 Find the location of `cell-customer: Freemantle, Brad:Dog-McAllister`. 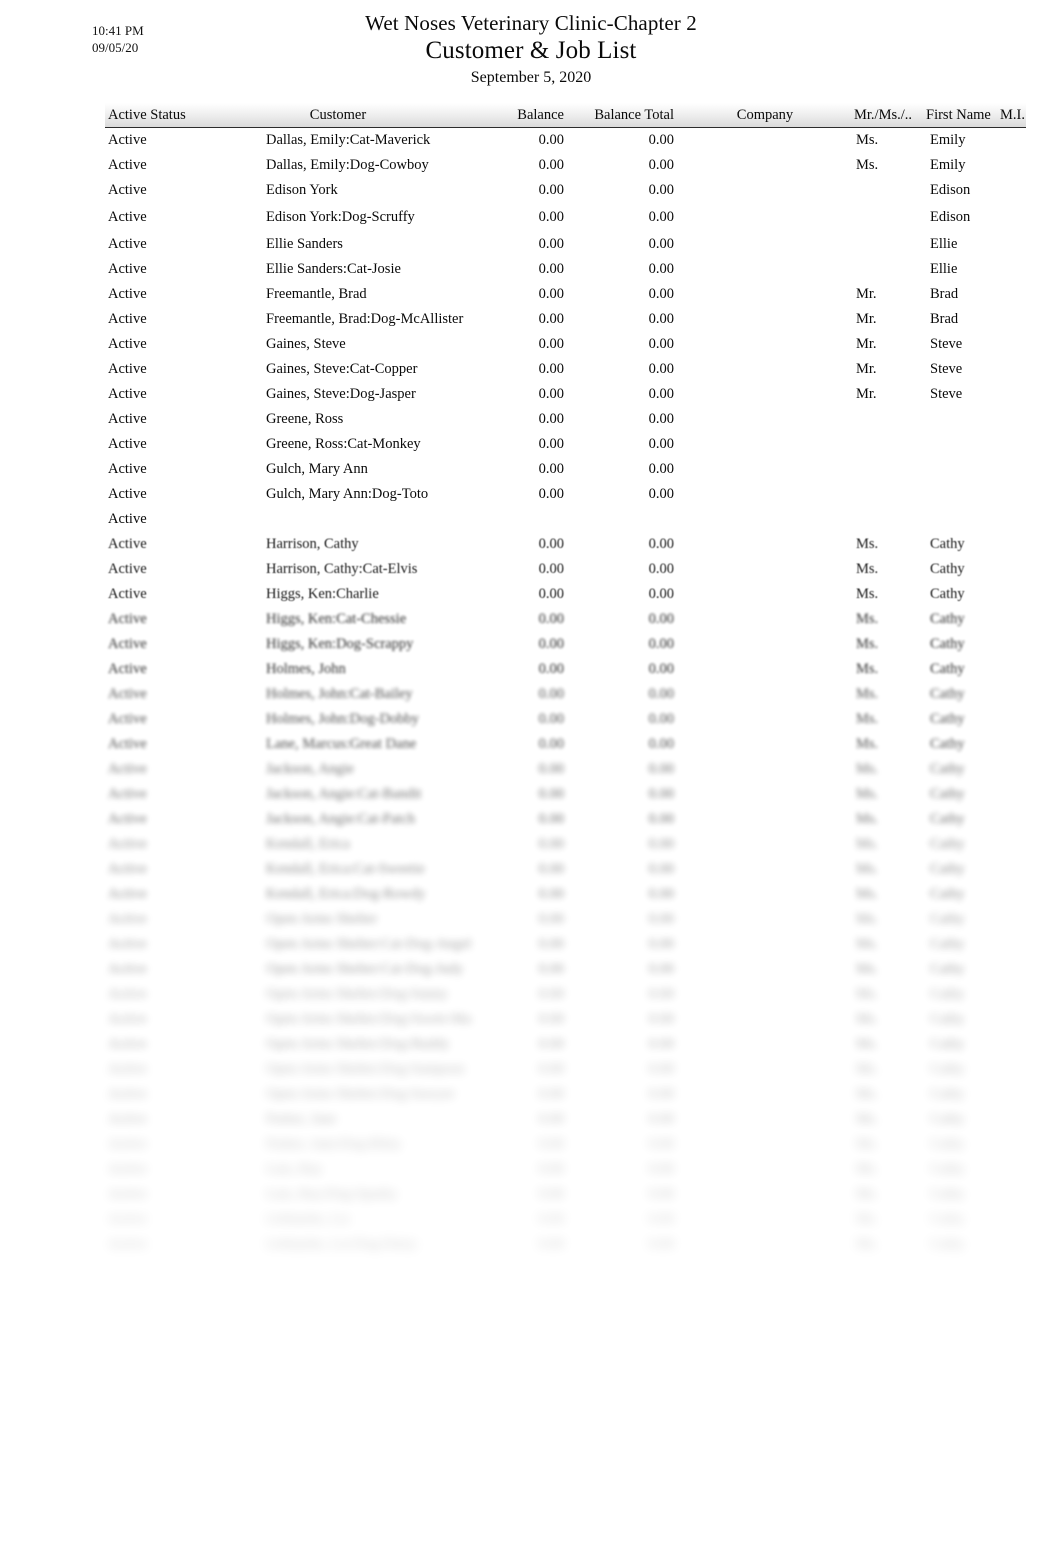

cell-customer: Freemantle, Brad:Dog-McAllister is located at coordinates (365, 319).